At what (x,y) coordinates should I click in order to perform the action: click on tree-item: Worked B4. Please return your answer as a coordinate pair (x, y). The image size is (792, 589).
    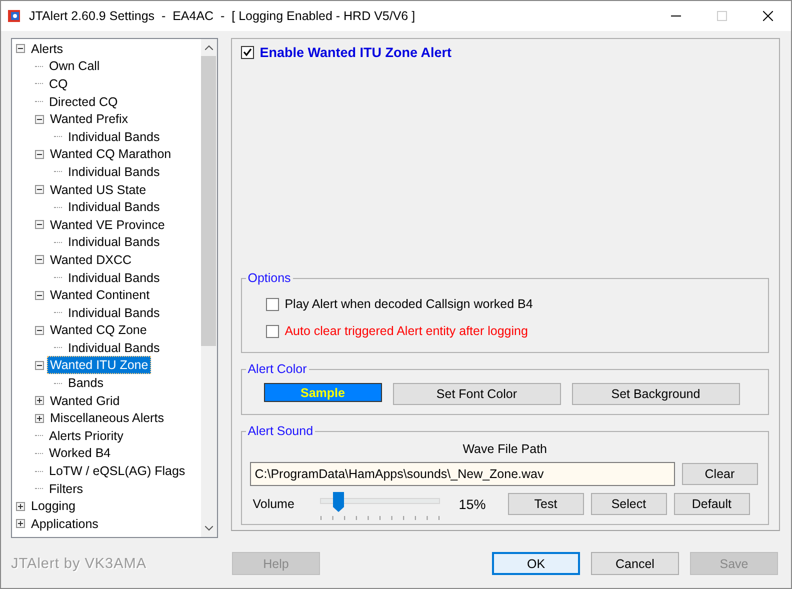
    Looking at the image, I should click on (80, 453).